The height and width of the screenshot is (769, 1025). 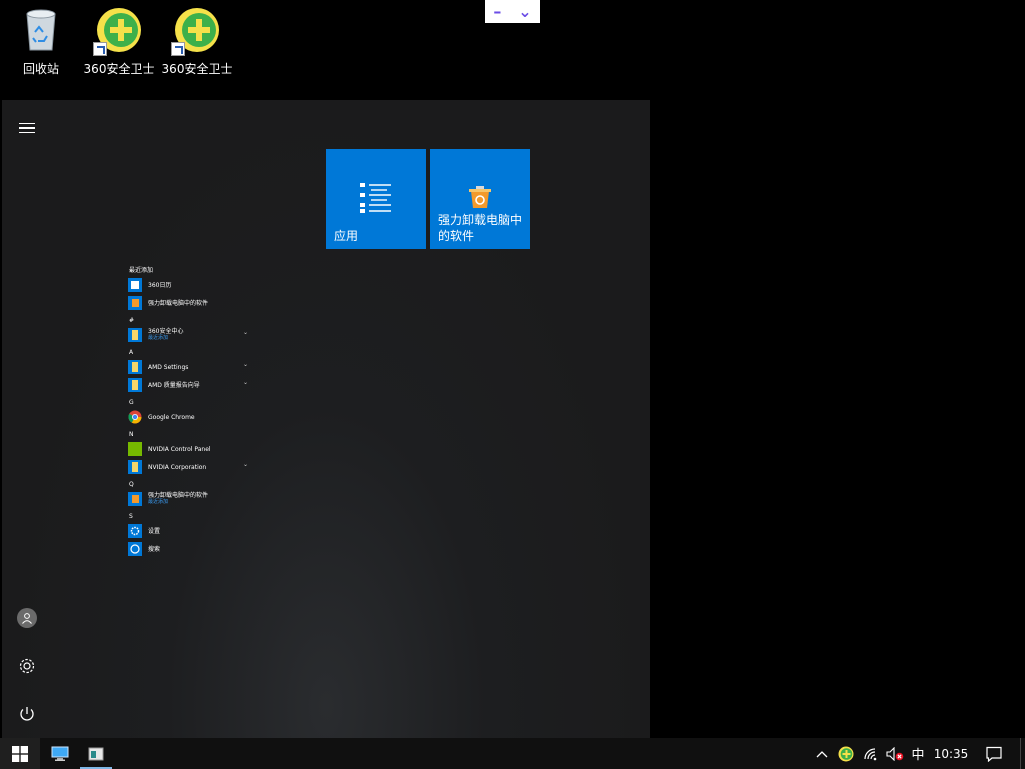 I want to click on uninstall-box-icon, so click(x=480, y=197).